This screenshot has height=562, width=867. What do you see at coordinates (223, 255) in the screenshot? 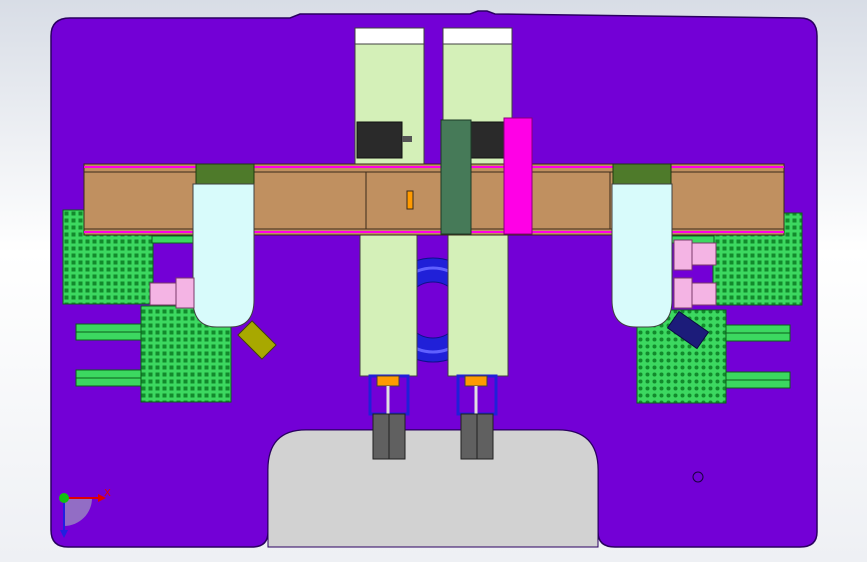
I see `gripper-body-left` at bounding box center [223, 255].